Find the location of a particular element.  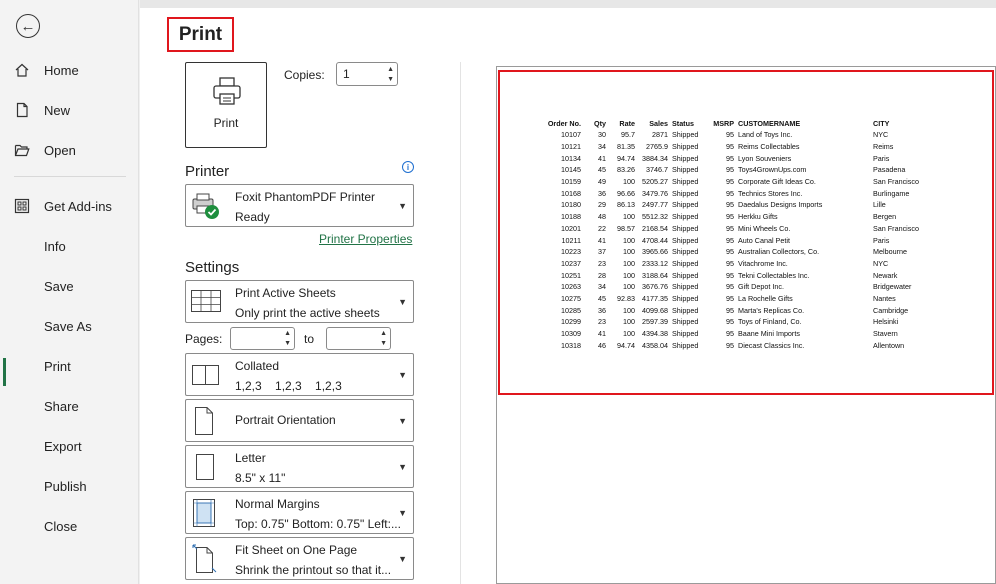

nav-item-export: Export is located at coordinates (69, 446).